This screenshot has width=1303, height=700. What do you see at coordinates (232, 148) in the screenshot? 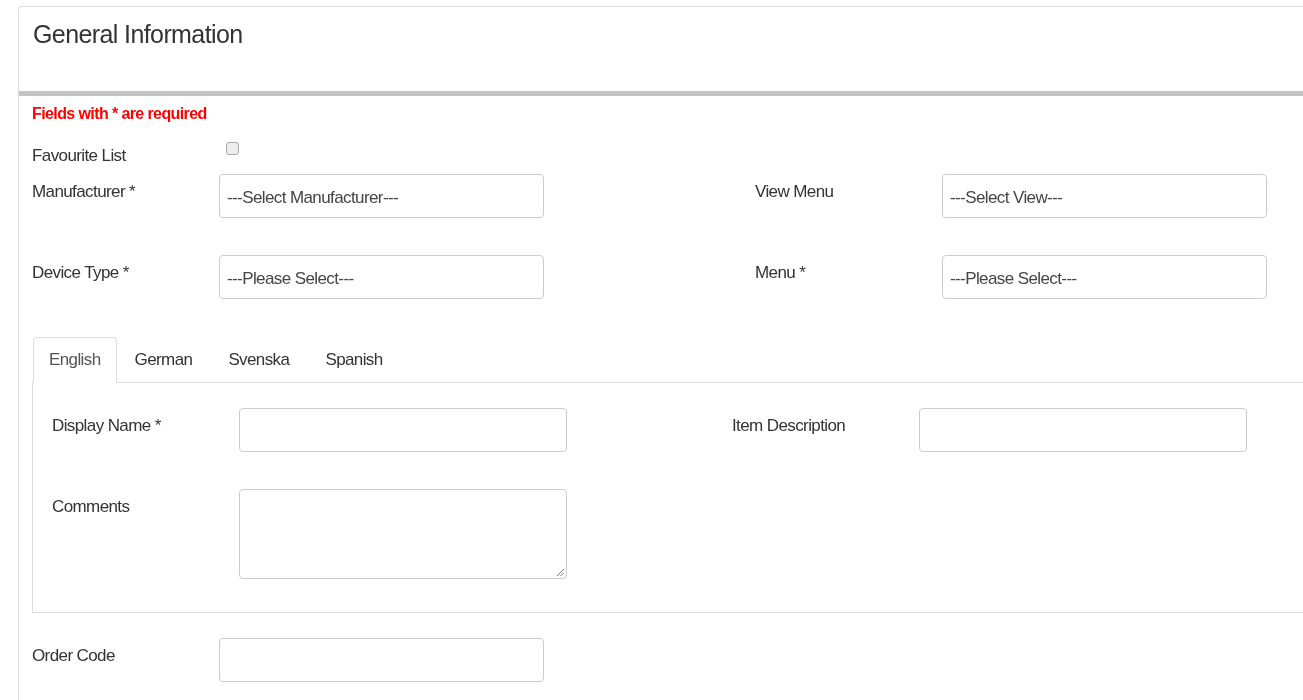
I see `favourite-checkbox` at bounding box center [232, 148].